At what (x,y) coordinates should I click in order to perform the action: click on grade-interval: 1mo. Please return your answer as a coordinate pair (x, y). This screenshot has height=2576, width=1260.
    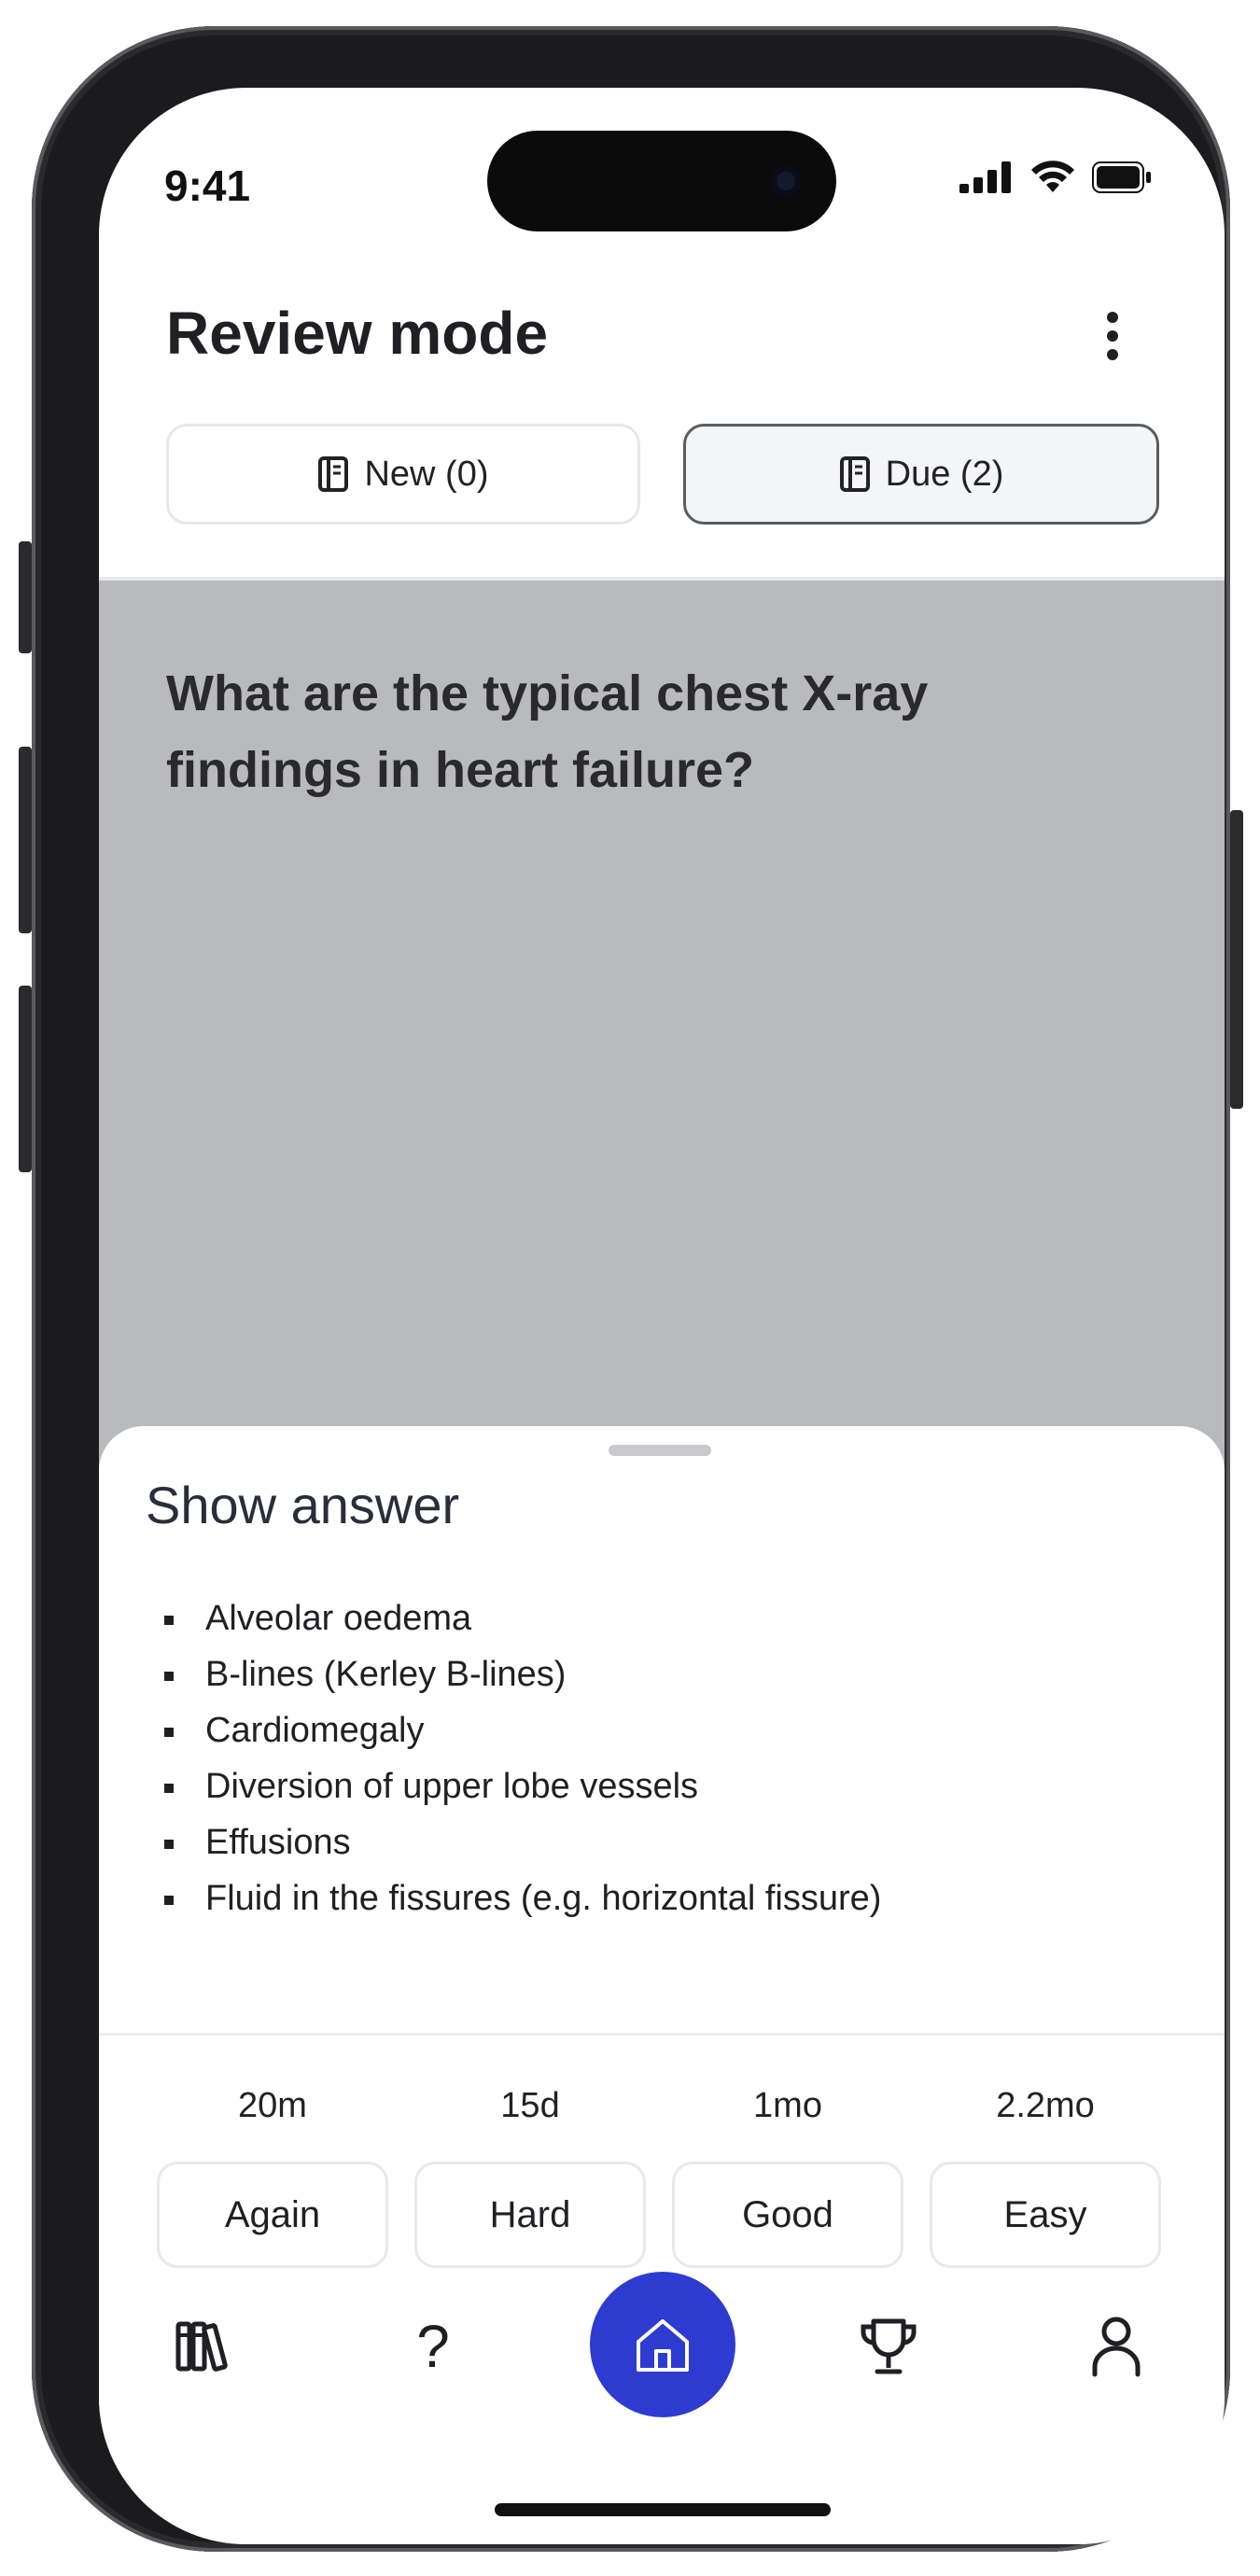
    Looking at the image, I should click on (787, 2105).